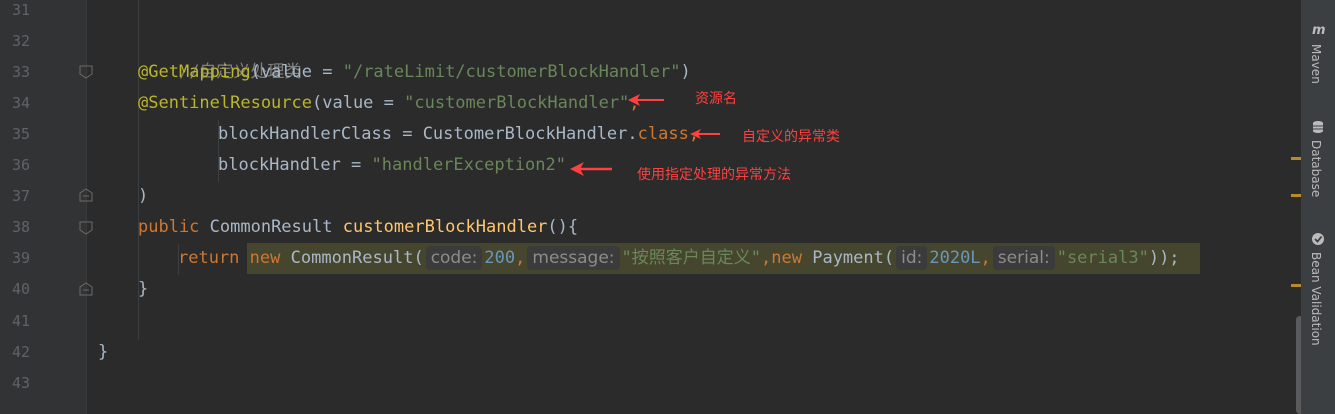 The height and width of the screenshot is (414, 1335). I want to click on parameter-hint: serial:, so click(1023, 258).